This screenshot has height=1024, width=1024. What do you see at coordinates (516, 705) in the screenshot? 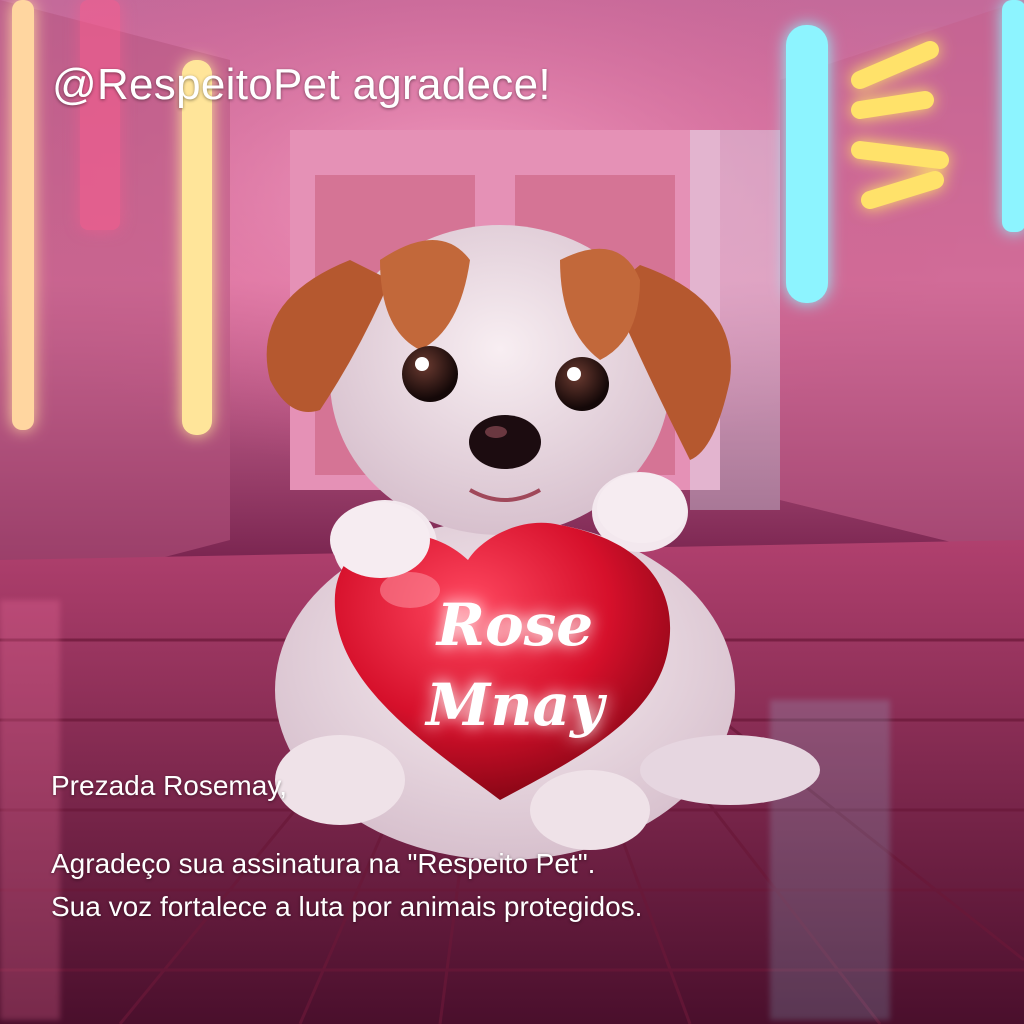
I see `heart-name-line2: Mnay` at bounding box center [516, 705].